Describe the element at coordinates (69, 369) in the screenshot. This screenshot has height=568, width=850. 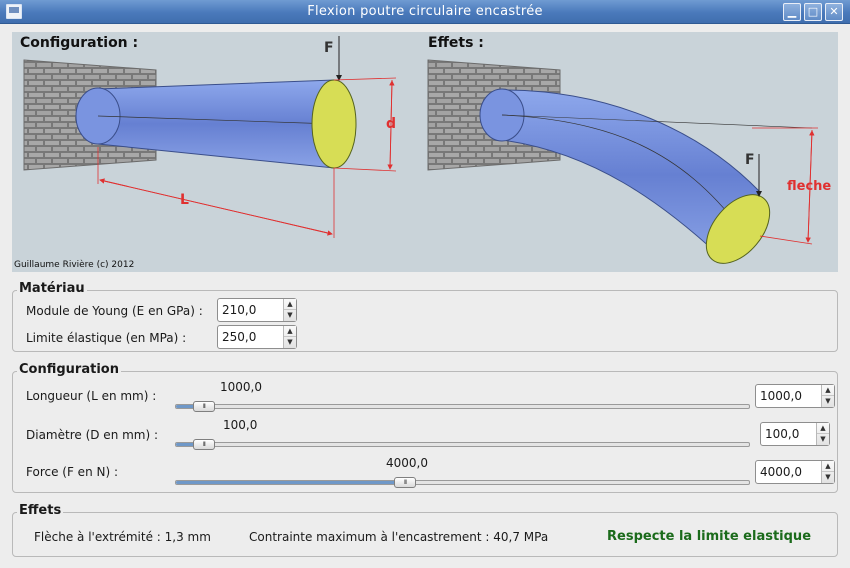
I see `configuration-title: Configuration` at that location.